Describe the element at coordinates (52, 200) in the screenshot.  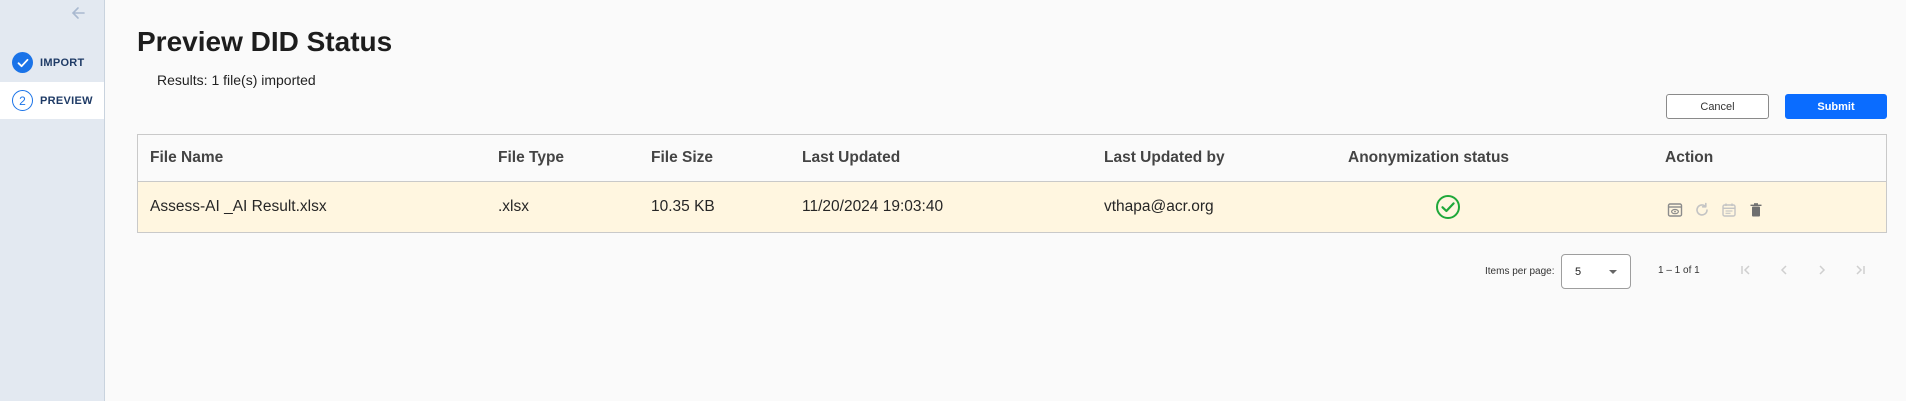
I see `stepper-sidebar: IMPORT 2 PREVIEW` at that location.